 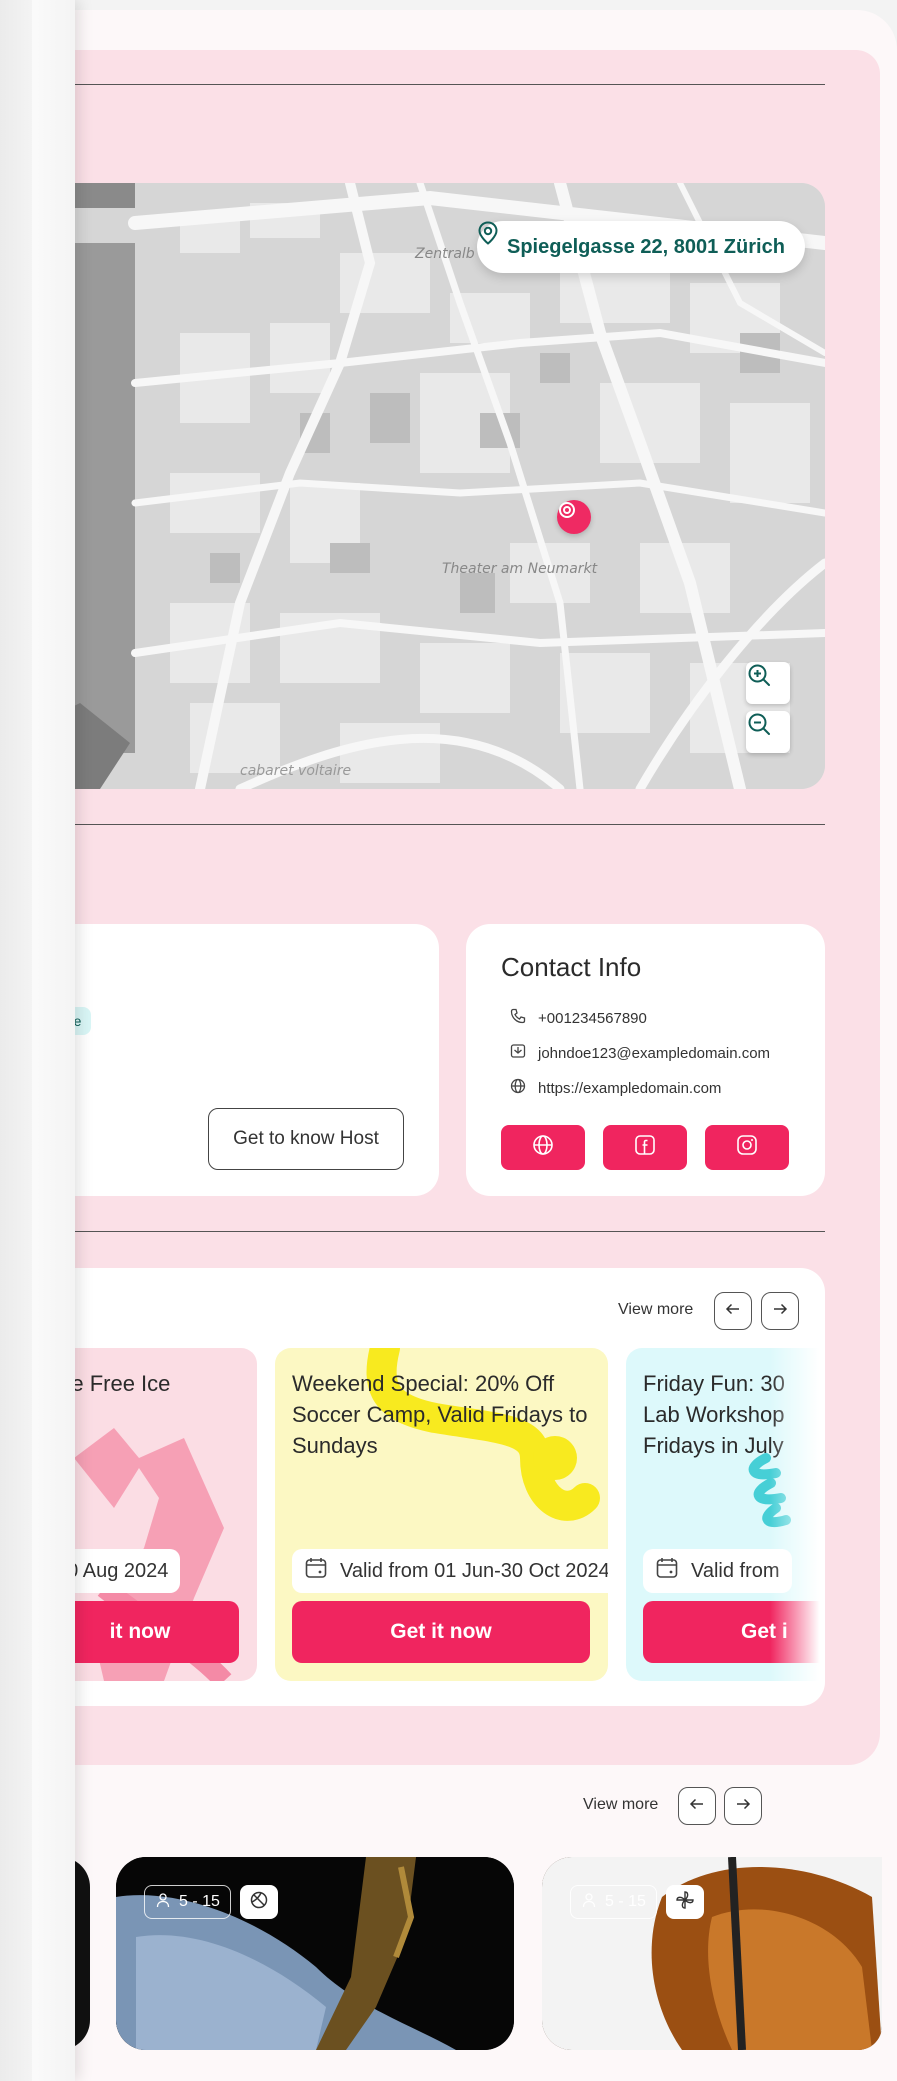 I want to click on deal-validity-text: Valid from 01 Jun-30 Oct 2024, so click(x=474, y=1570).